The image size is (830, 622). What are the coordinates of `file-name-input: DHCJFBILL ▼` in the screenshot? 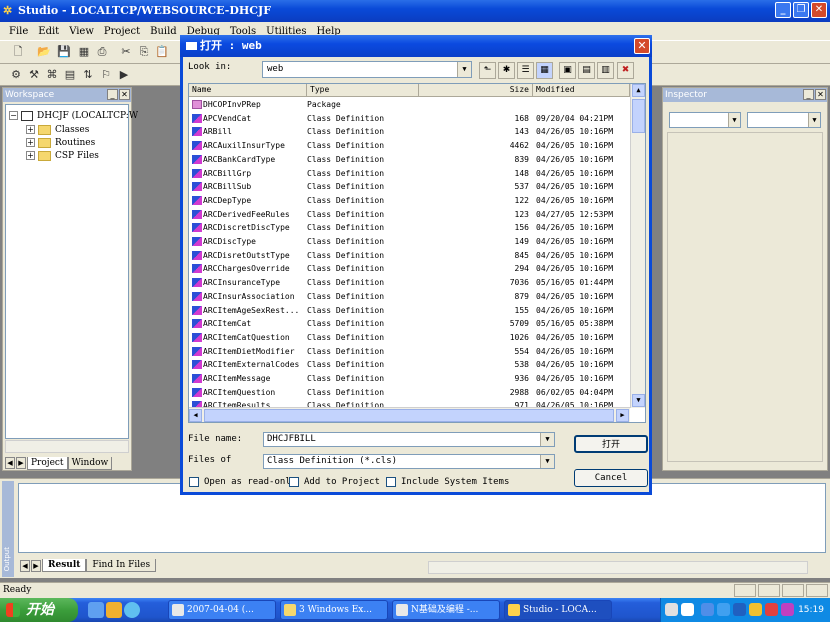 It's located at (409, 439).